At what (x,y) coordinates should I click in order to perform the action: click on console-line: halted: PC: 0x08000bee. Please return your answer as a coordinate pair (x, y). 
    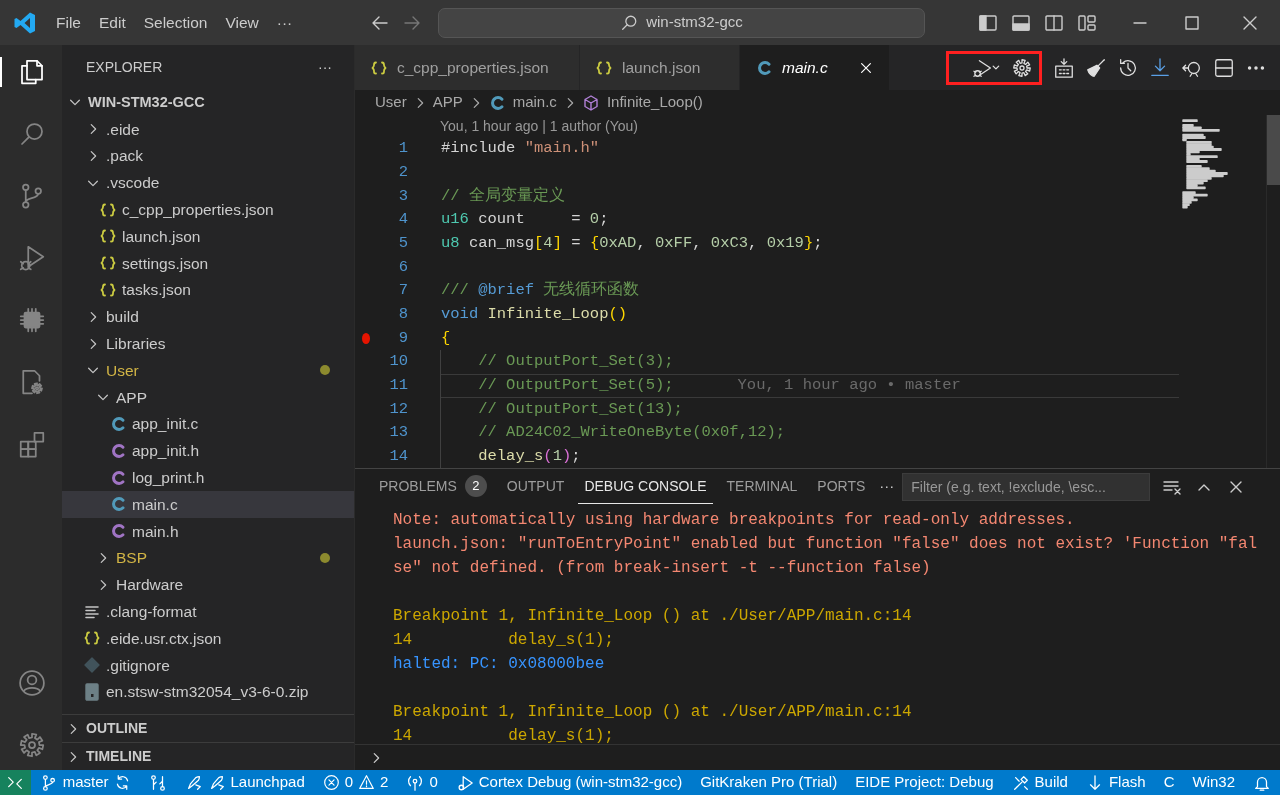
    Looking at the image, I should click on (499, 664).